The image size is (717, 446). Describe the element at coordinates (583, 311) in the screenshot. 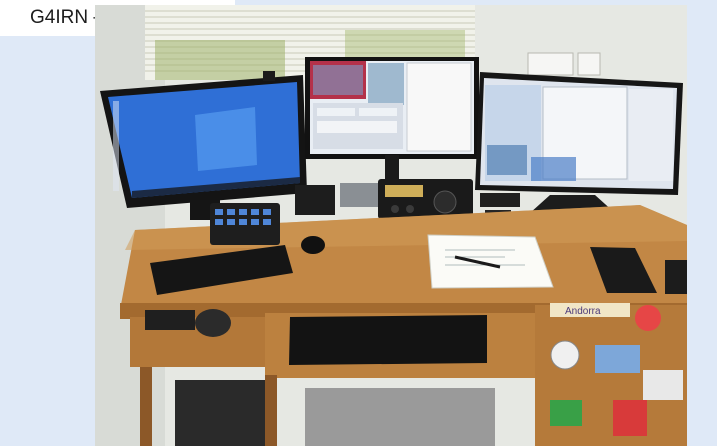

I see `sticker-andorra: Andorra` at that location.